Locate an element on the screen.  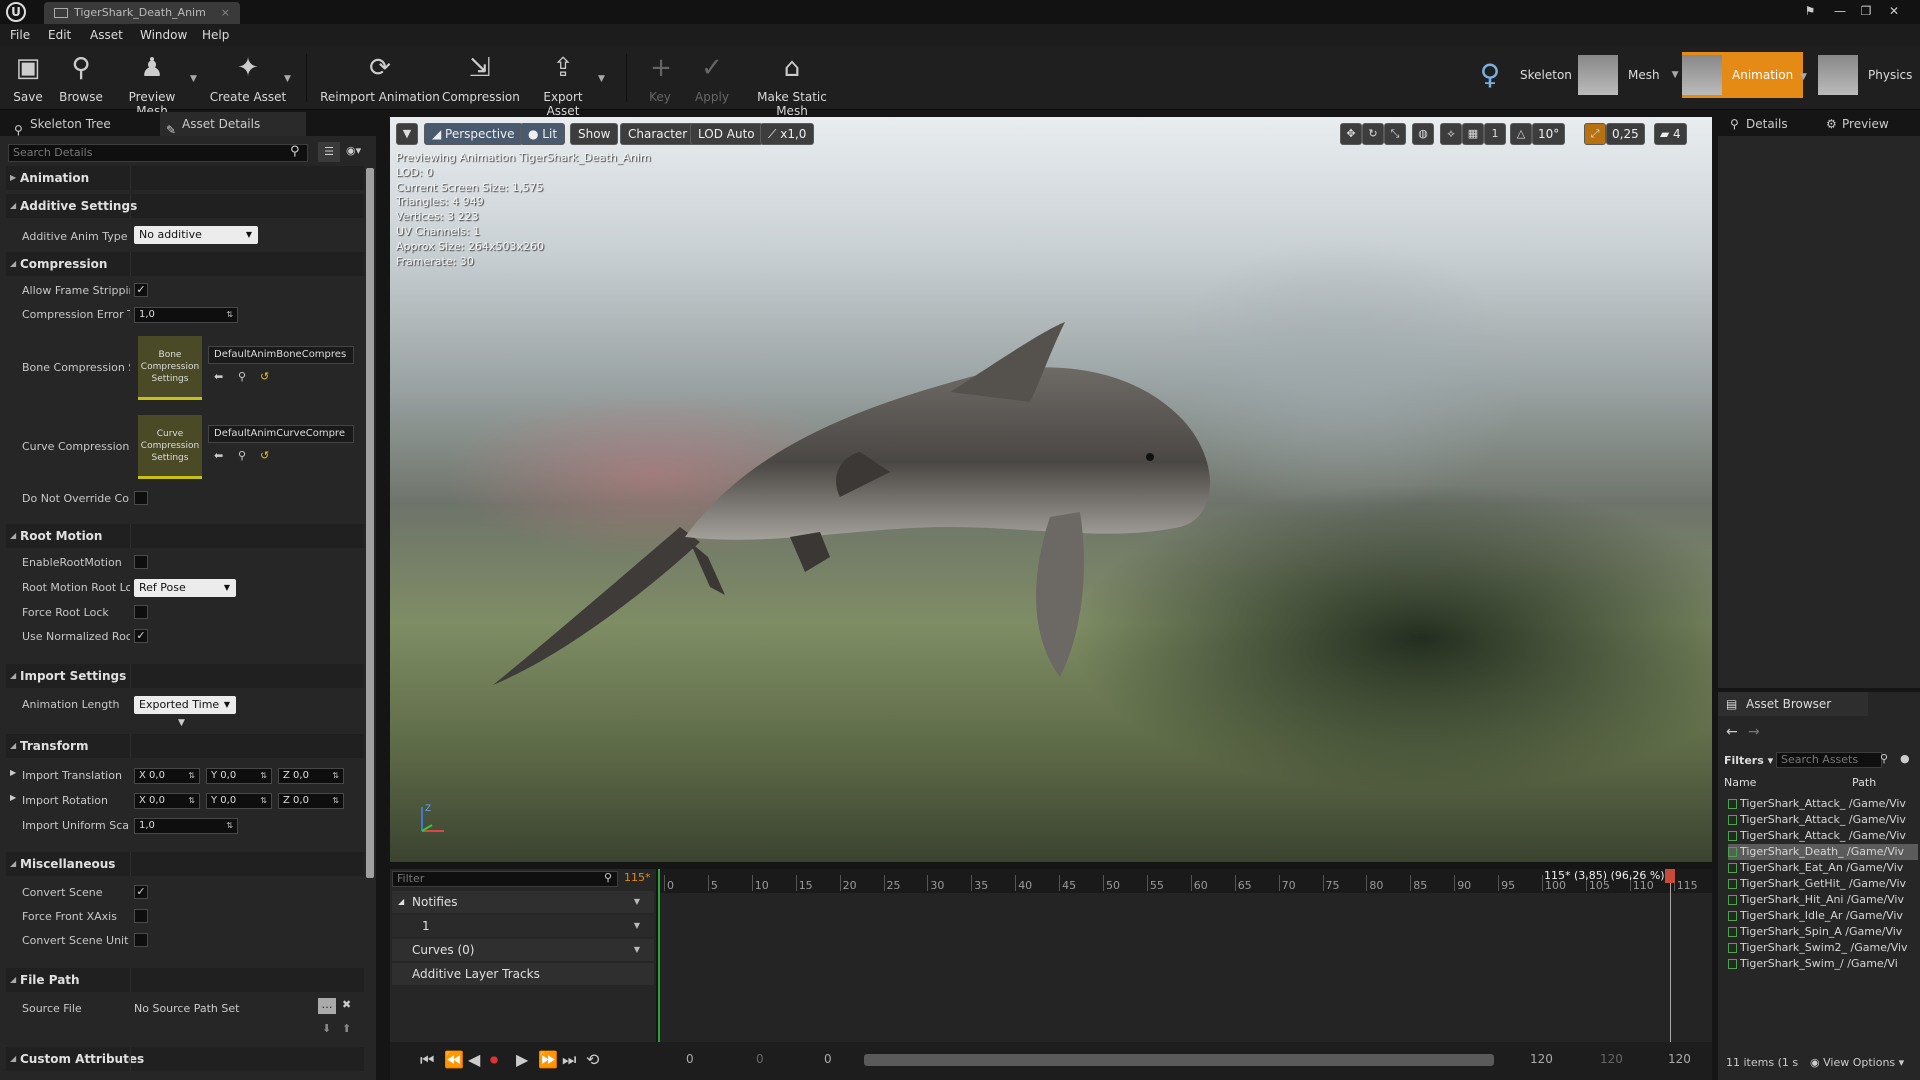
bone-compression-thumbnail: Bone Compression Settings is located at coordinates (170, 368).